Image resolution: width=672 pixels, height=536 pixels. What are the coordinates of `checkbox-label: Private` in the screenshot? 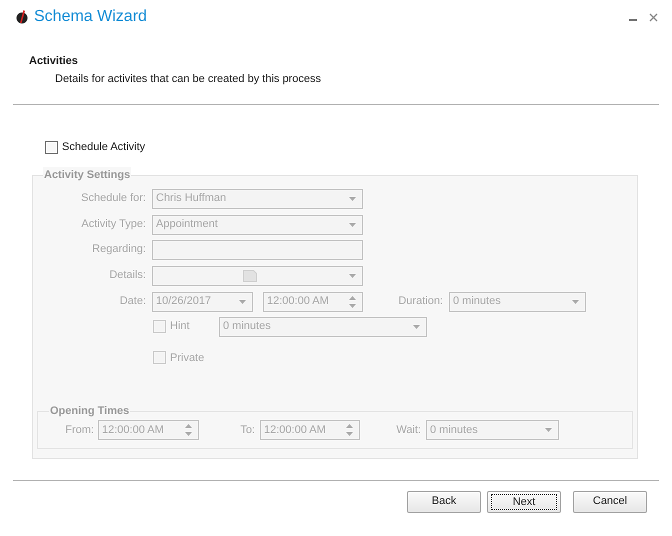 It's located at (187, 358).